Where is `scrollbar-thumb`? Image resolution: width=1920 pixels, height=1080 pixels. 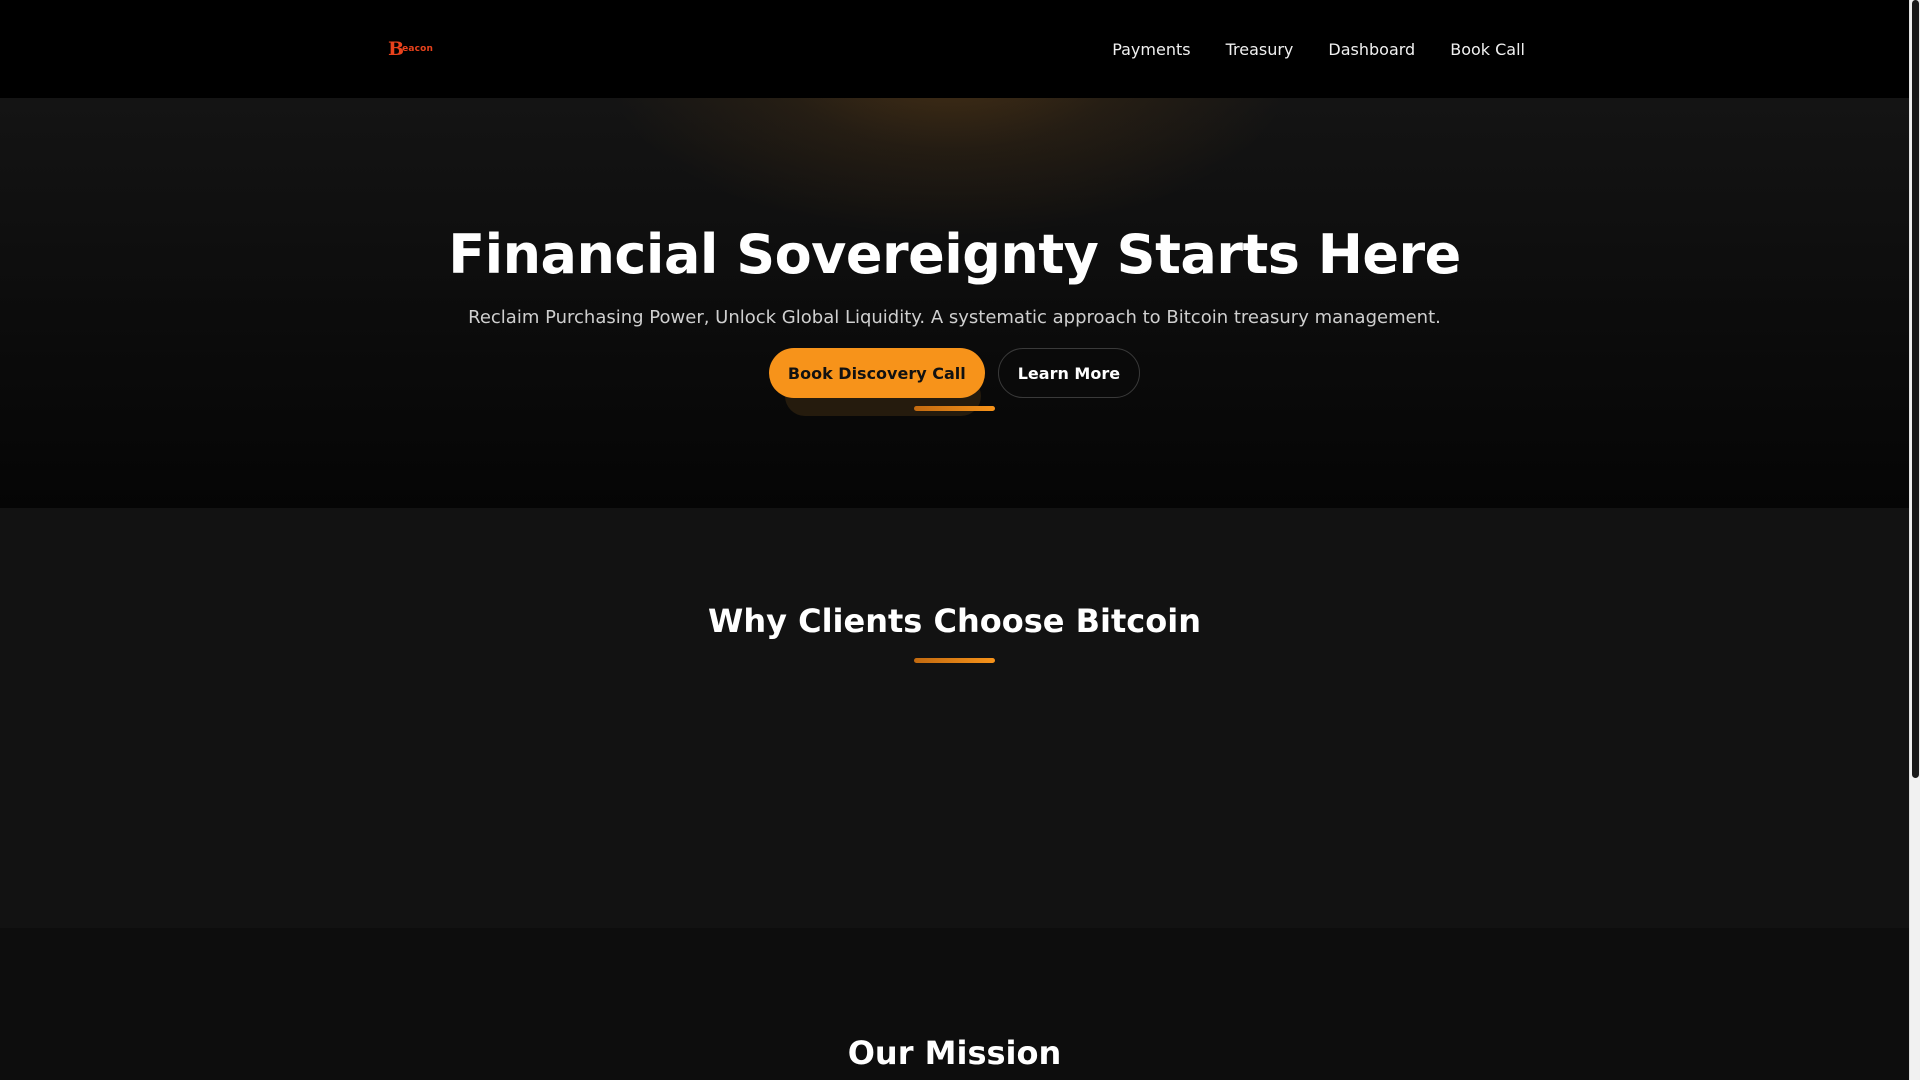
scrollbar-thumb is located at coordinates (1915, 389).